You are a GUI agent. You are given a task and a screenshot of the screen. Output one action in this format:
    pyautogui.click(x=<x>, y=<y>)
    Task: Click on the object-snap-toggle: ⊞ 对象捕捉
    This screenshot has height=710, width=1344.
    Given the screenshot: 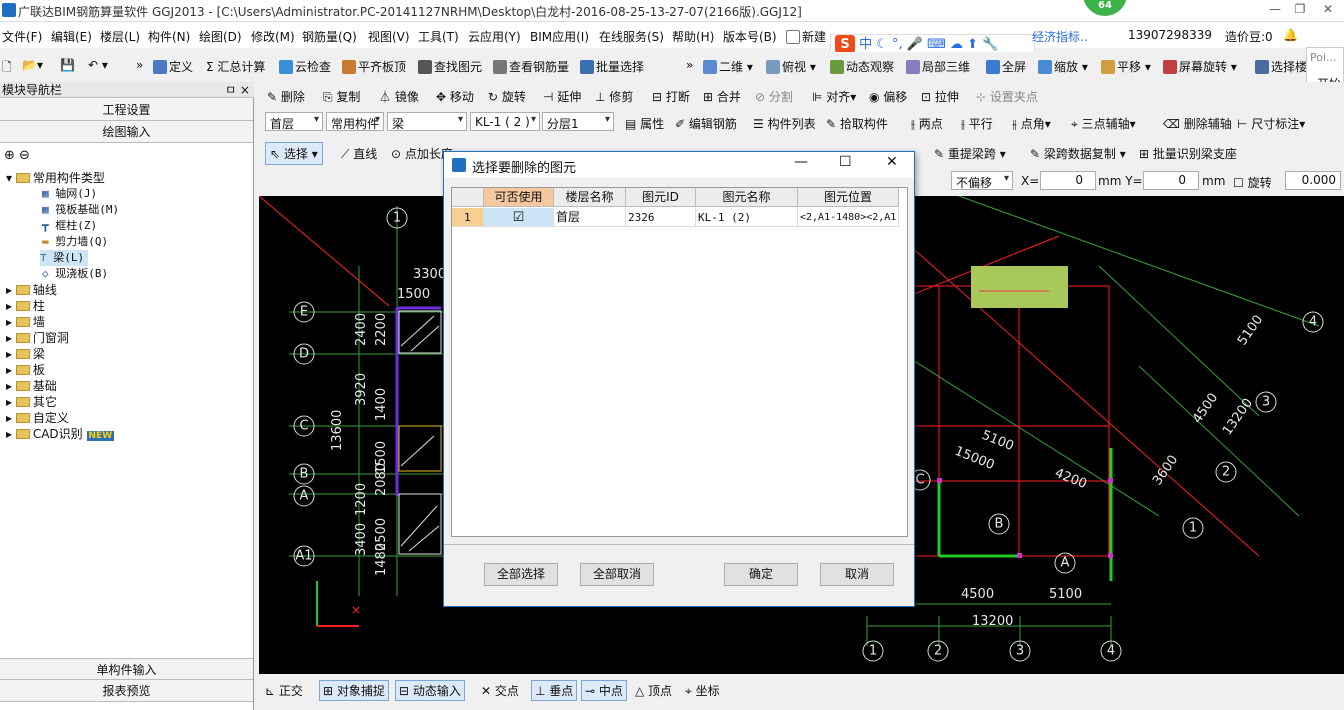 What is the action you would take?
    pyautogui.click(x=354, y=690)
    